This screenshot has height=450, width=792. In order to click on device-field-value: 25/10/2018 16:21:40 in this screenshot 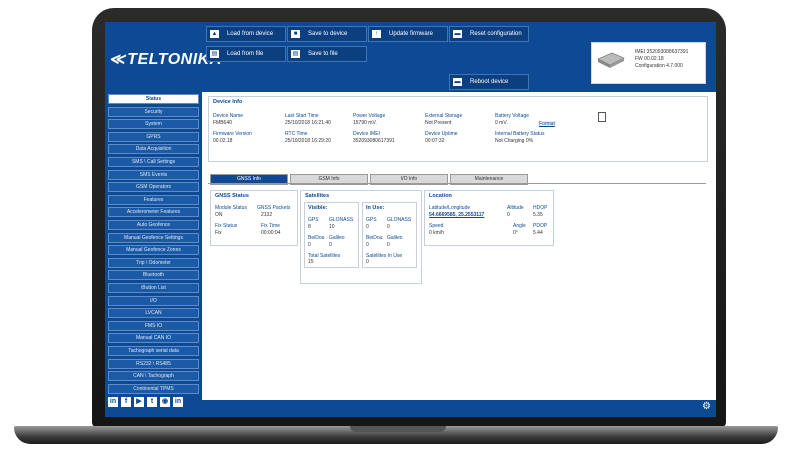, I will do `click(308, 123)`.